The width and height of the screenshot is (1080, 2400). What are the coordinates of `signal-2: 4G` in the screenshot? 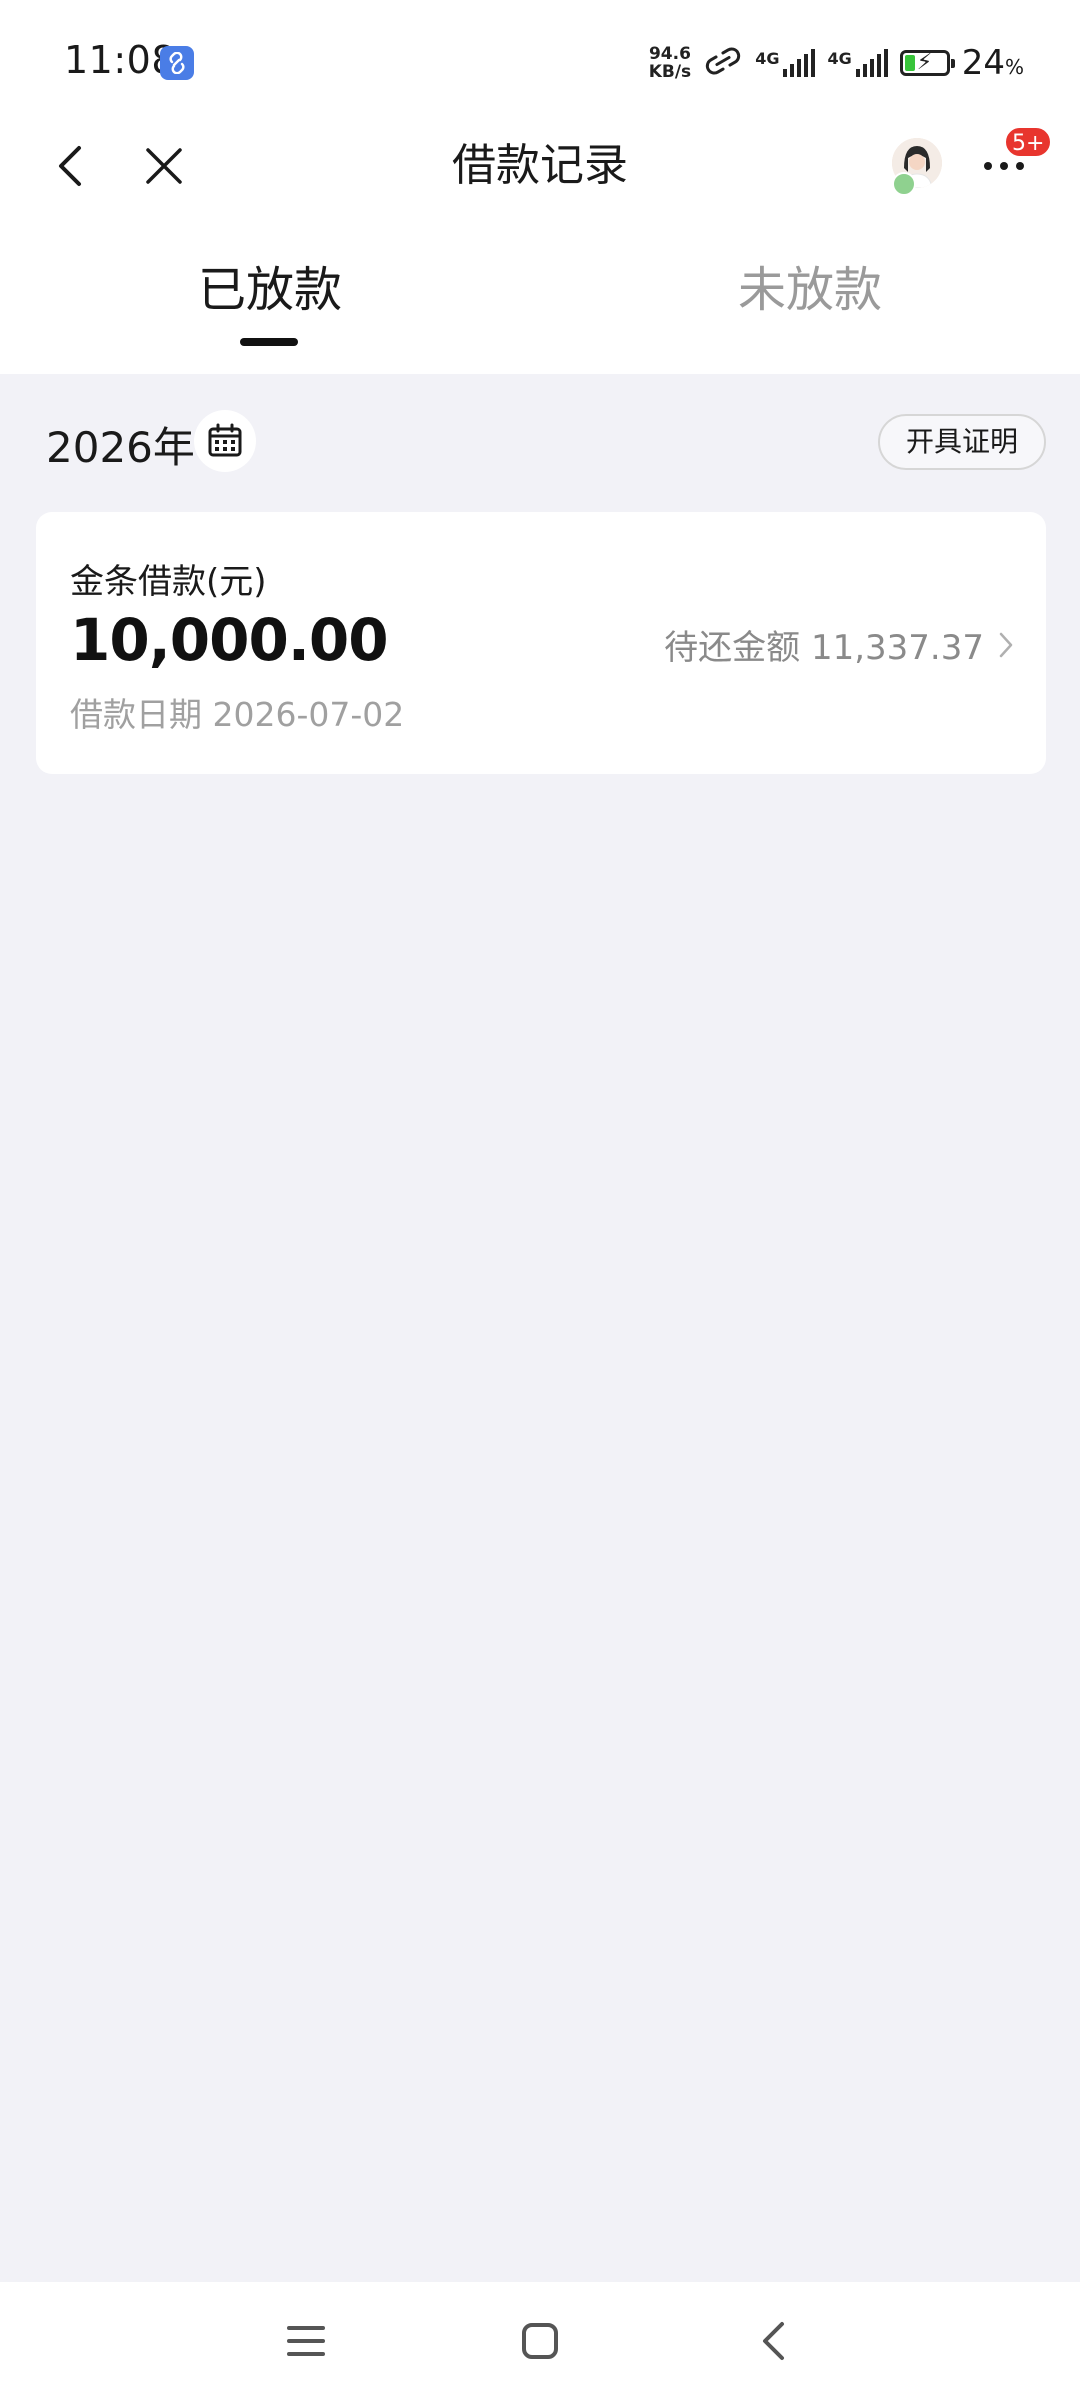 It's located at (857, 63).